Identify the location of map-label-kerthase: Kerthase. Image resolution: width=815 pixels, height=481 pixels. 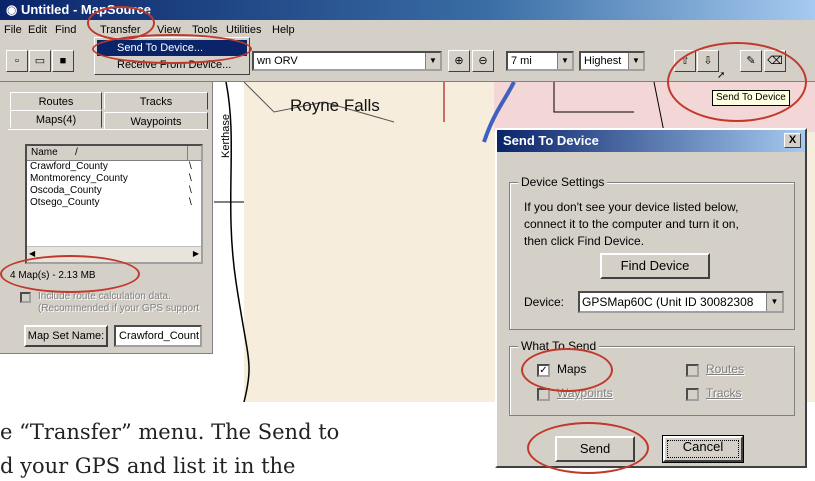
(226, 135).